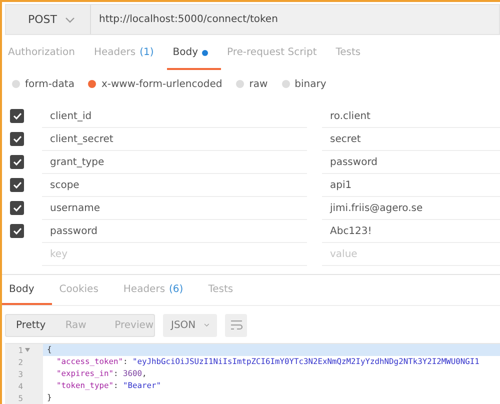 This screenshot has width=500, height=404. Describe the element at coordinates (411, 162) in the screenshot. I see `param-value-field: password` at that location.